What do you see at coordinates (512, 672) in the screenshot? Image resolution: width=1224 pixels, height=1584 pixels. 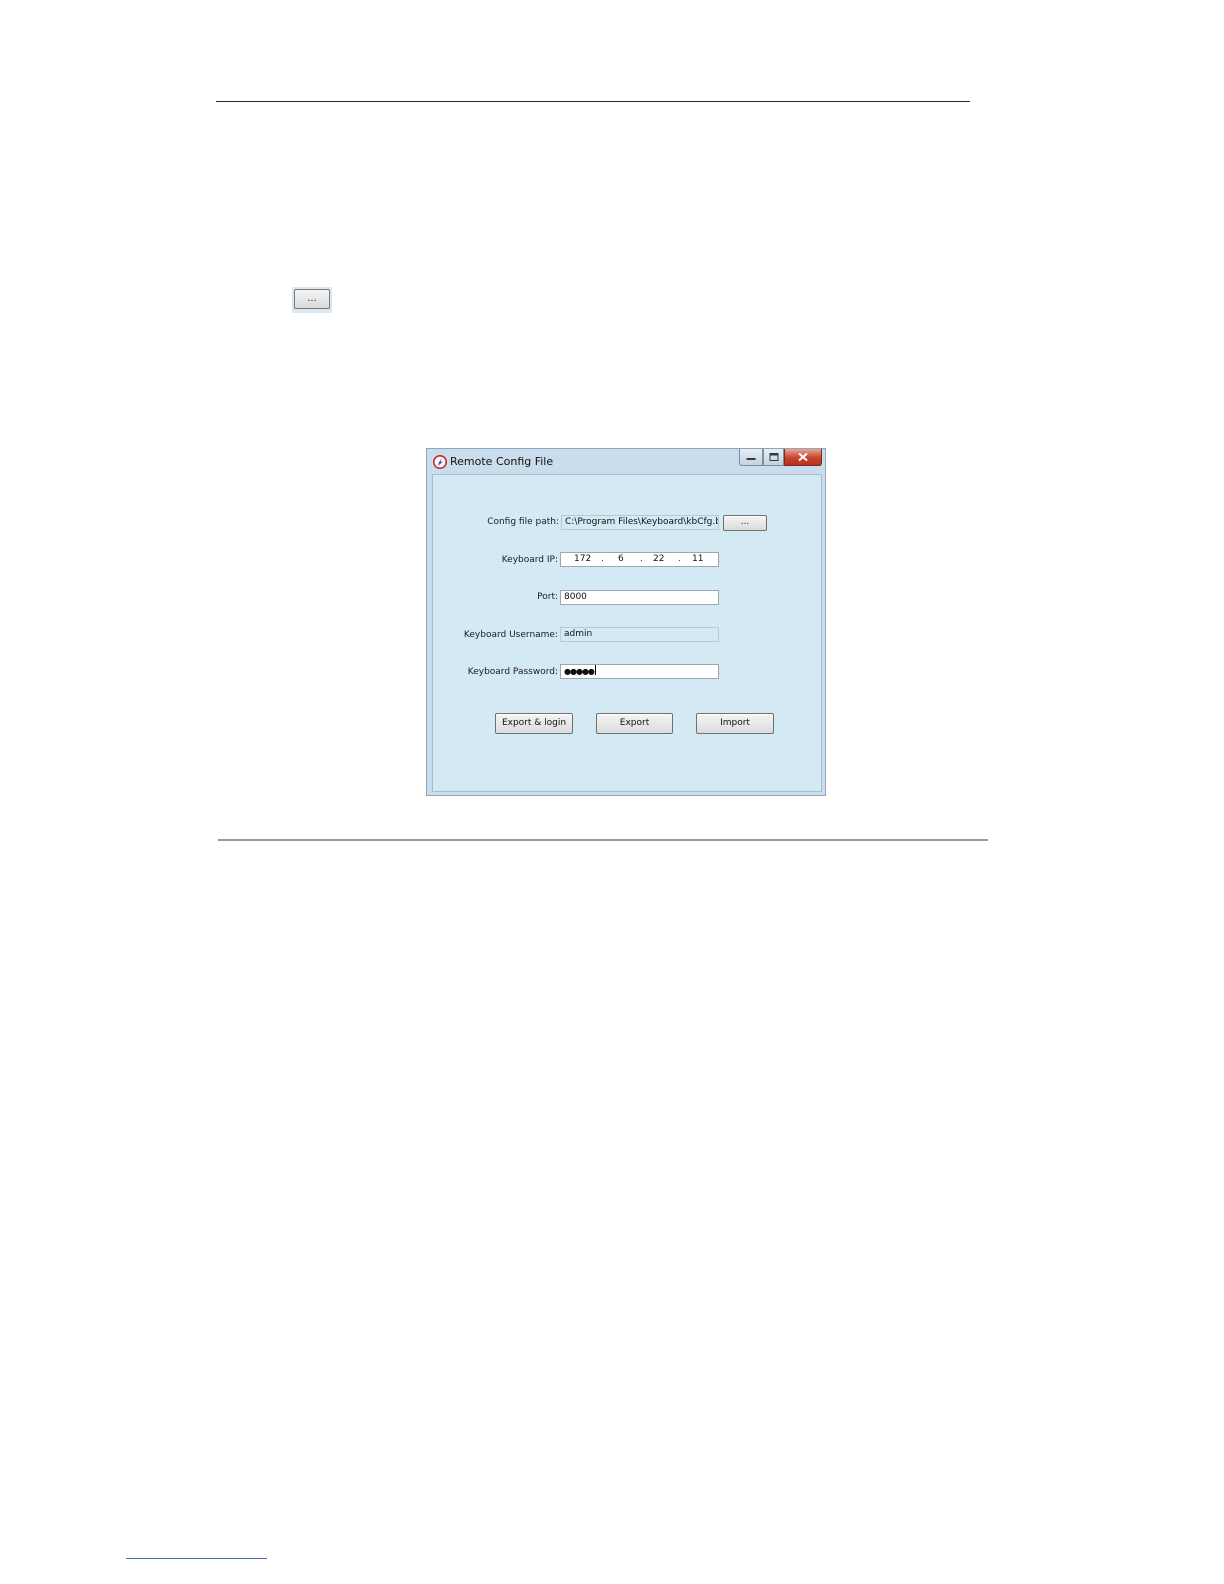 I see `keyboard-password-label: Keyboard Password:` at bounding box center [512, 672].